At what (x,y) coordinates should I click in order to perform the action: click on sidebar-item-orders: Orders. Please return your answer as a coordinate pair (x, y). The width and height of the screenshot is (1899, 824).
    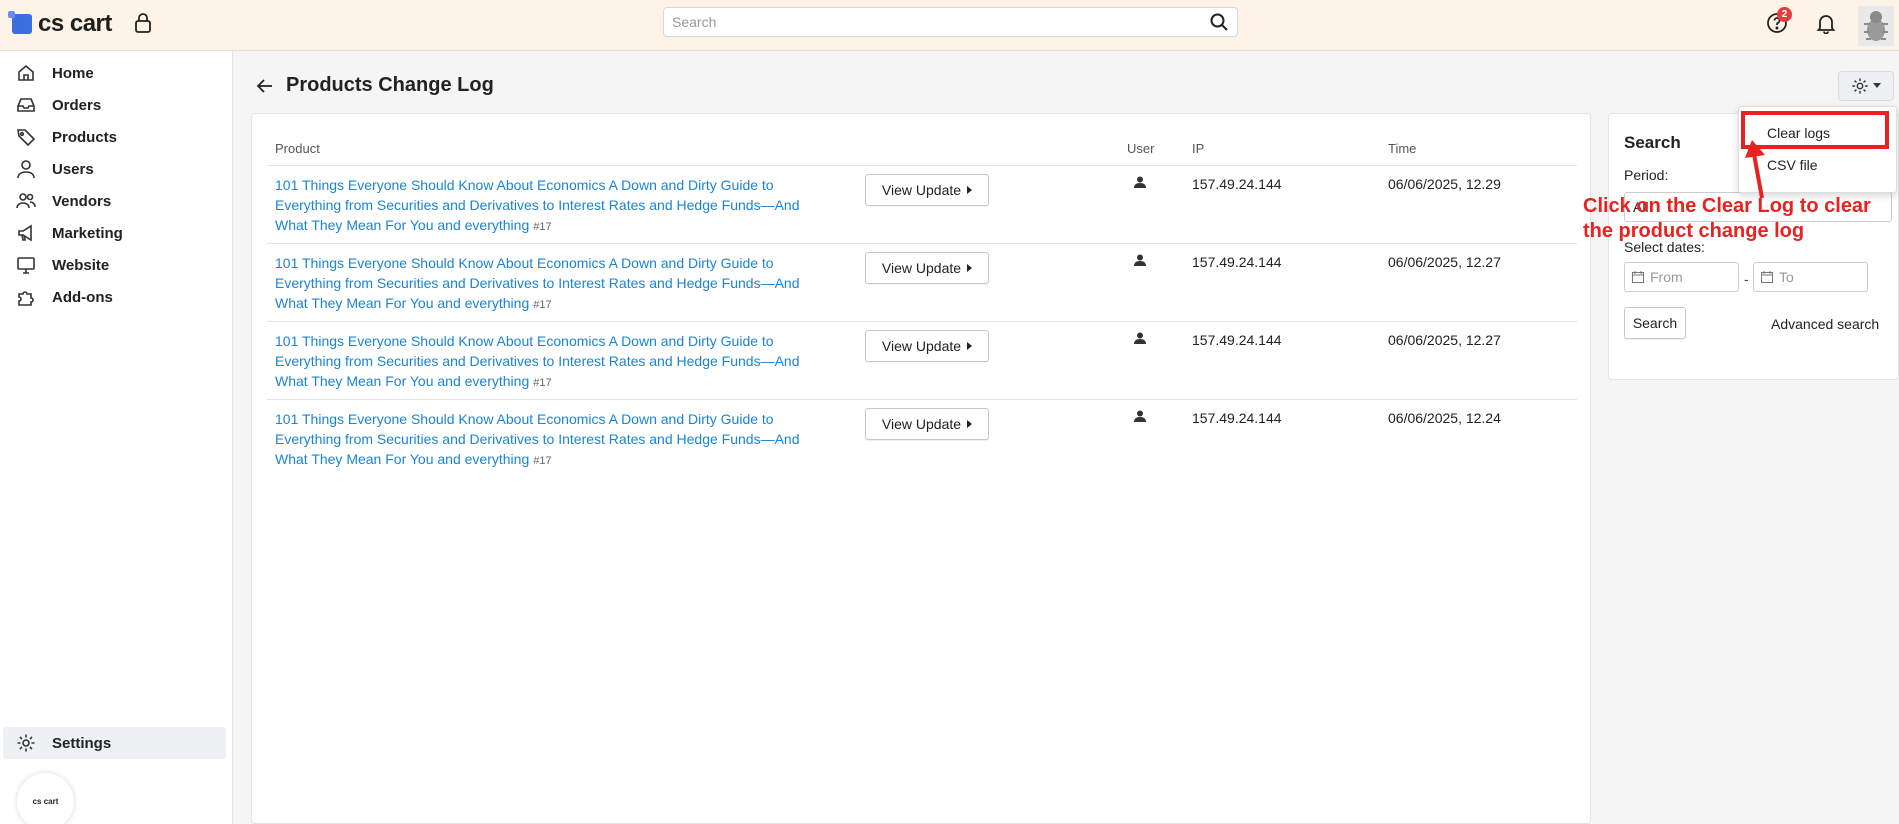
    Looking at the image, I should click on (121, 105).